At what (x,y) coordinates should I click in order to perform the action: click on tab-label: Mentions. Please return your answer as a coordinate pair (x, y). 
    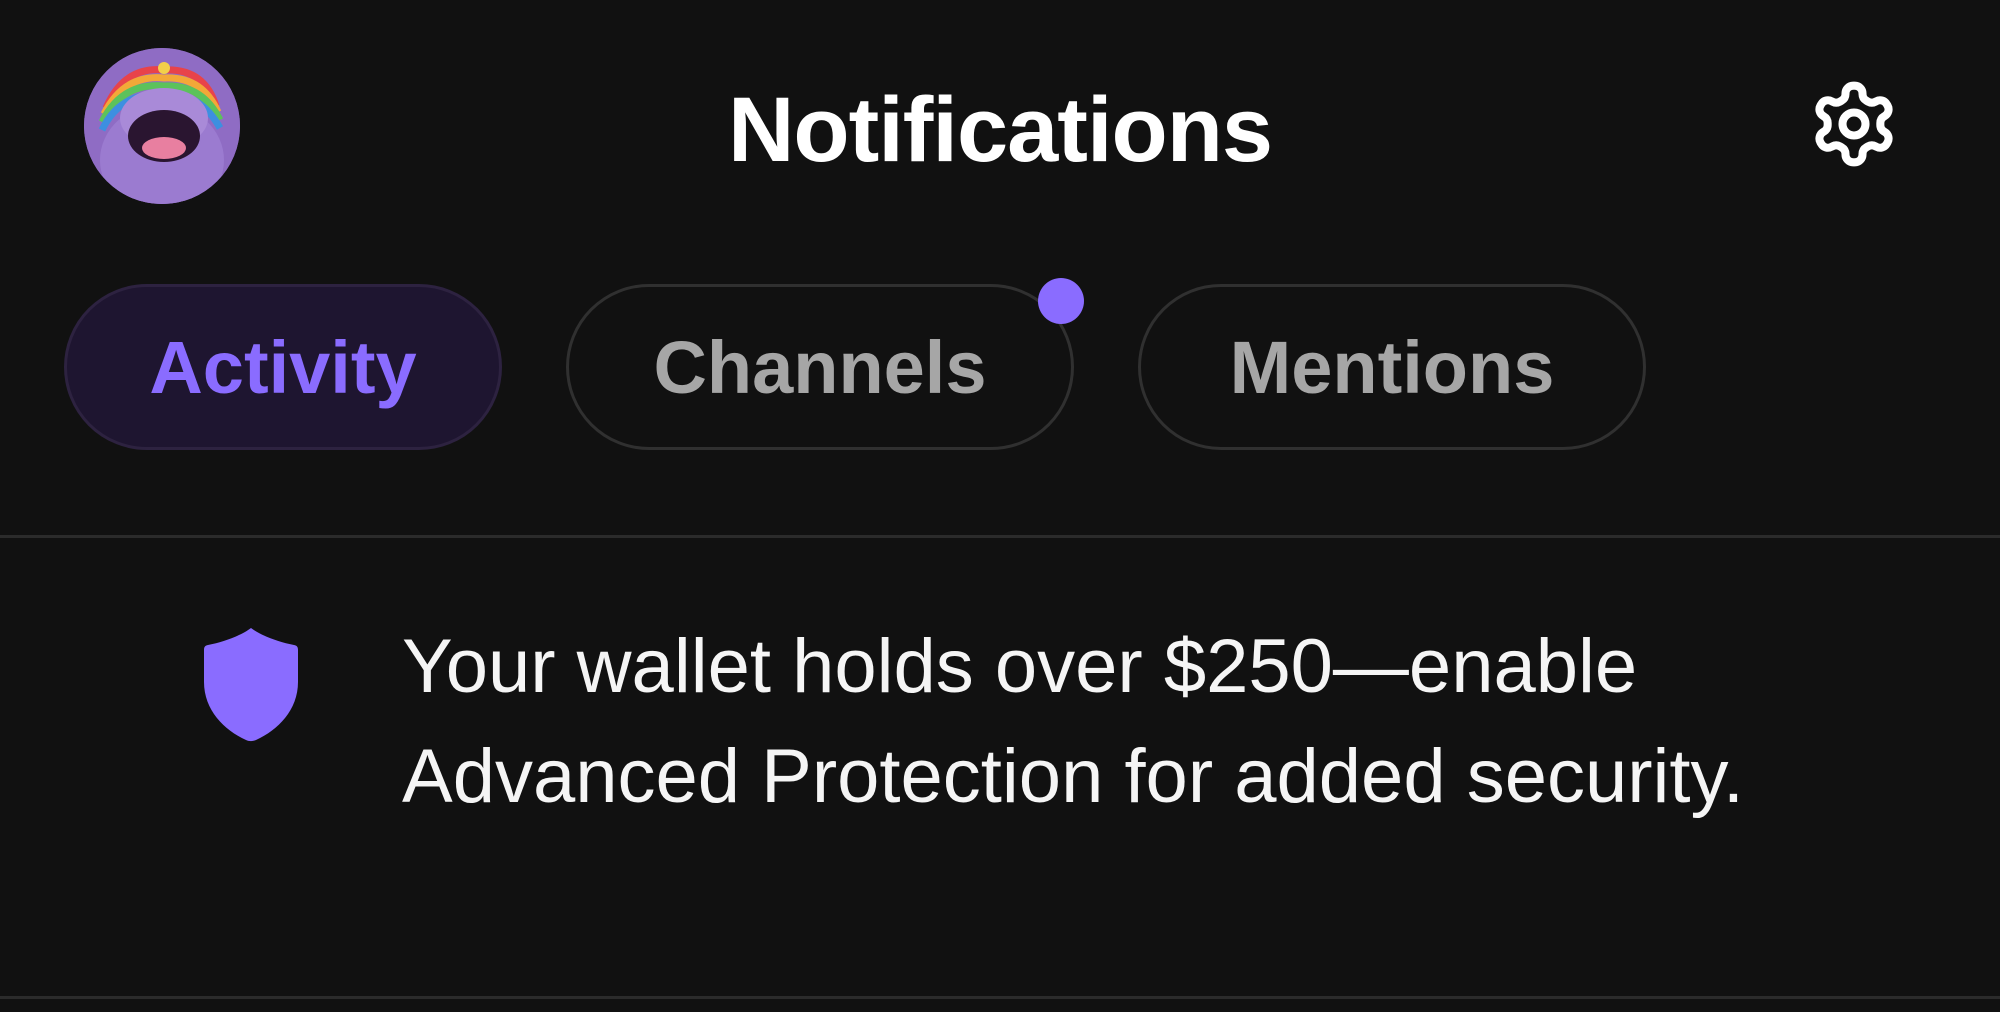
    Looking at the image, I should click on (1392, 367).